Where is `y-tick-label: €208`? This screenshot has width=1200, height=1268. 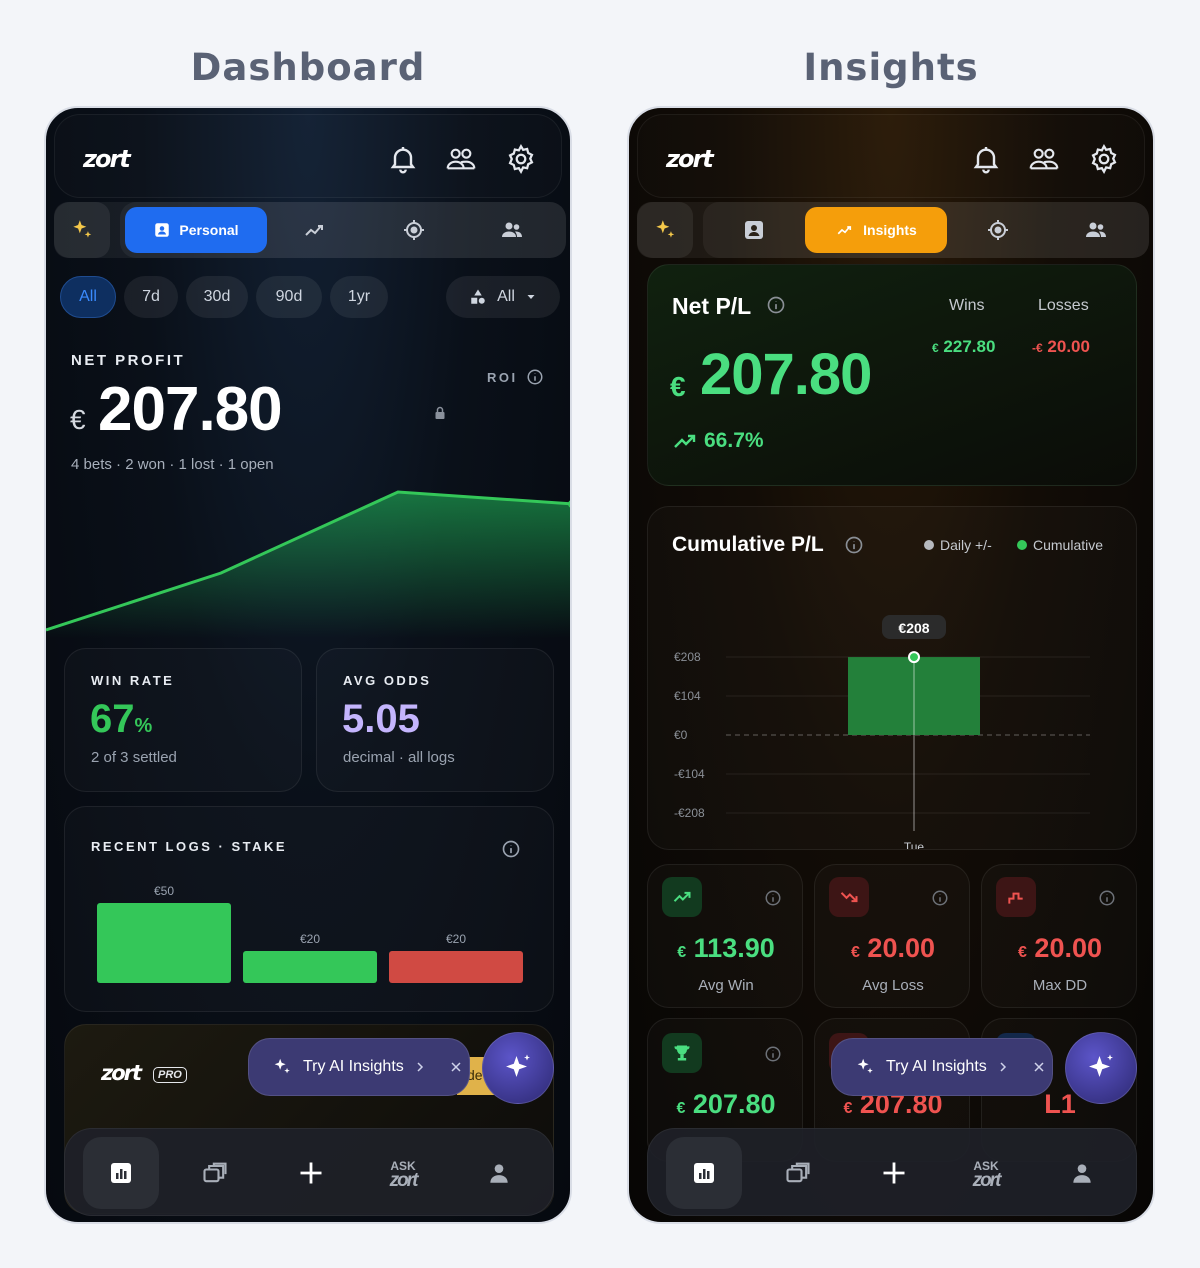
y-tick-label: €208 is located at coordinates (687, 657).